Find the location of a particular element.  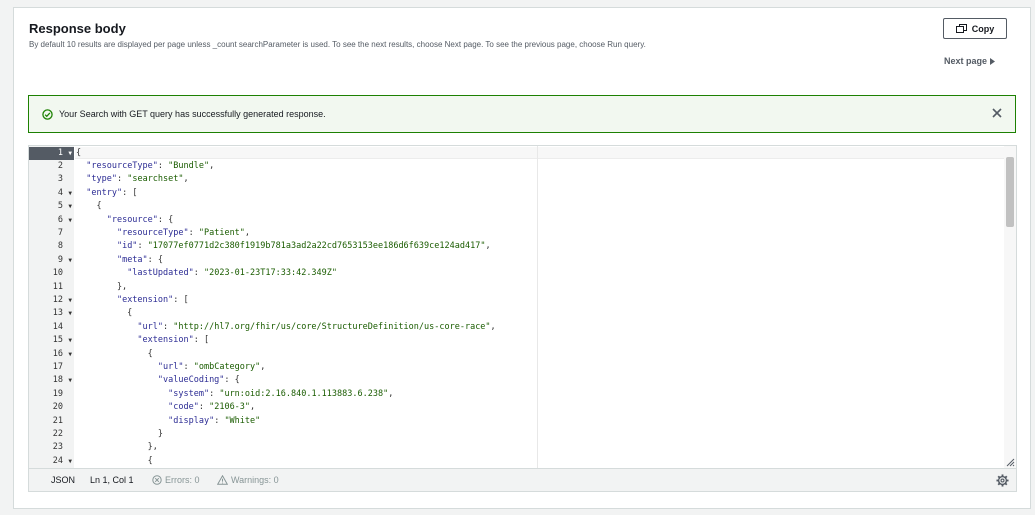

line-number-label: 3 is located at coordinates (60, 179).